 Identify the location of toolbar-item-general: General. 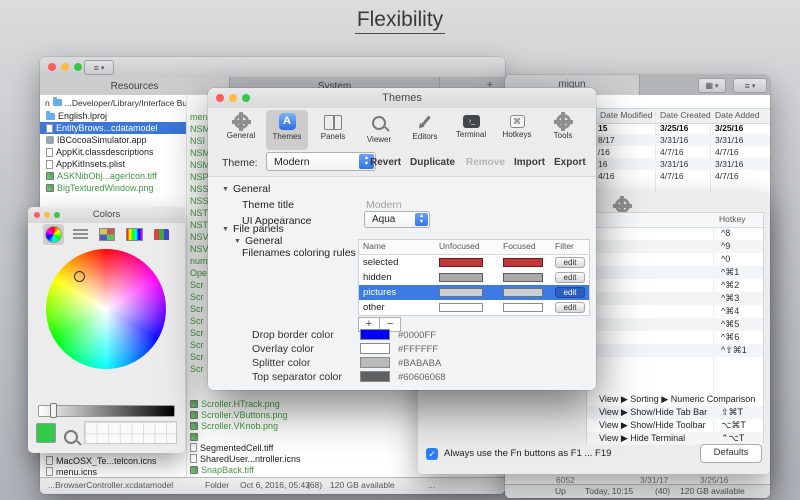
(241, 130).